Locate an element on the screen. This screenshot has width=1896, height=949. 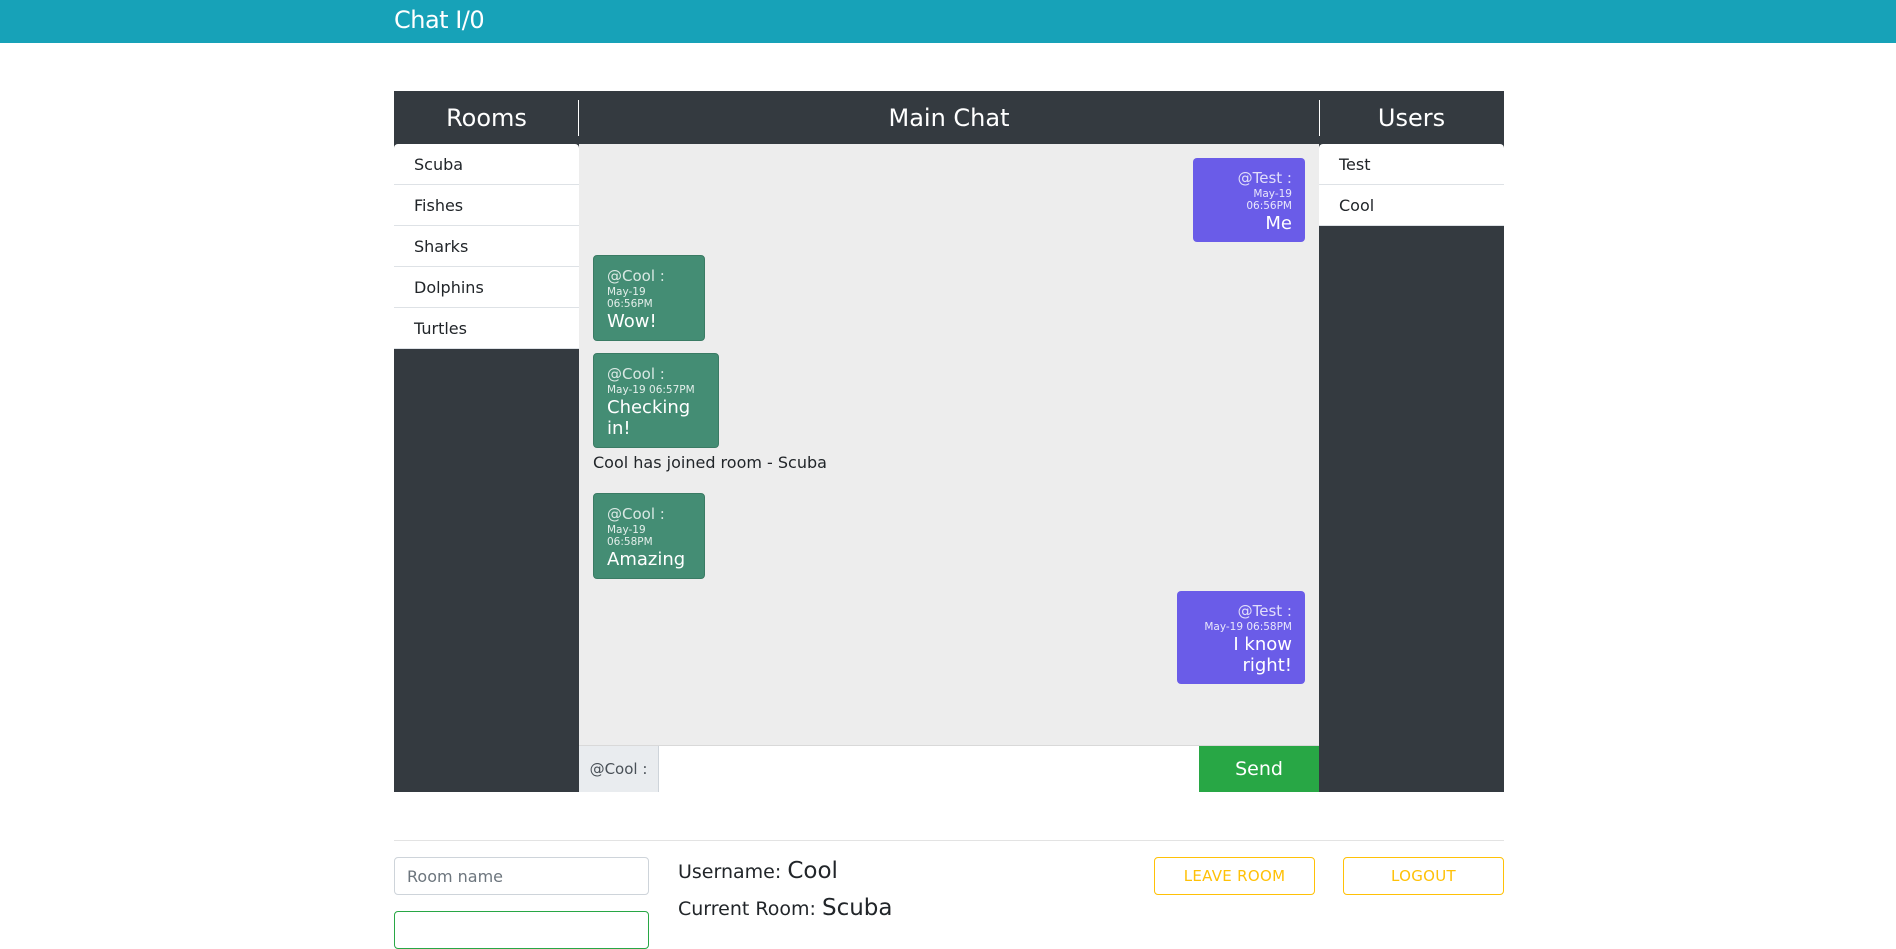
room-item-dolphins: Dolphins is located at coordinates (486, 287).